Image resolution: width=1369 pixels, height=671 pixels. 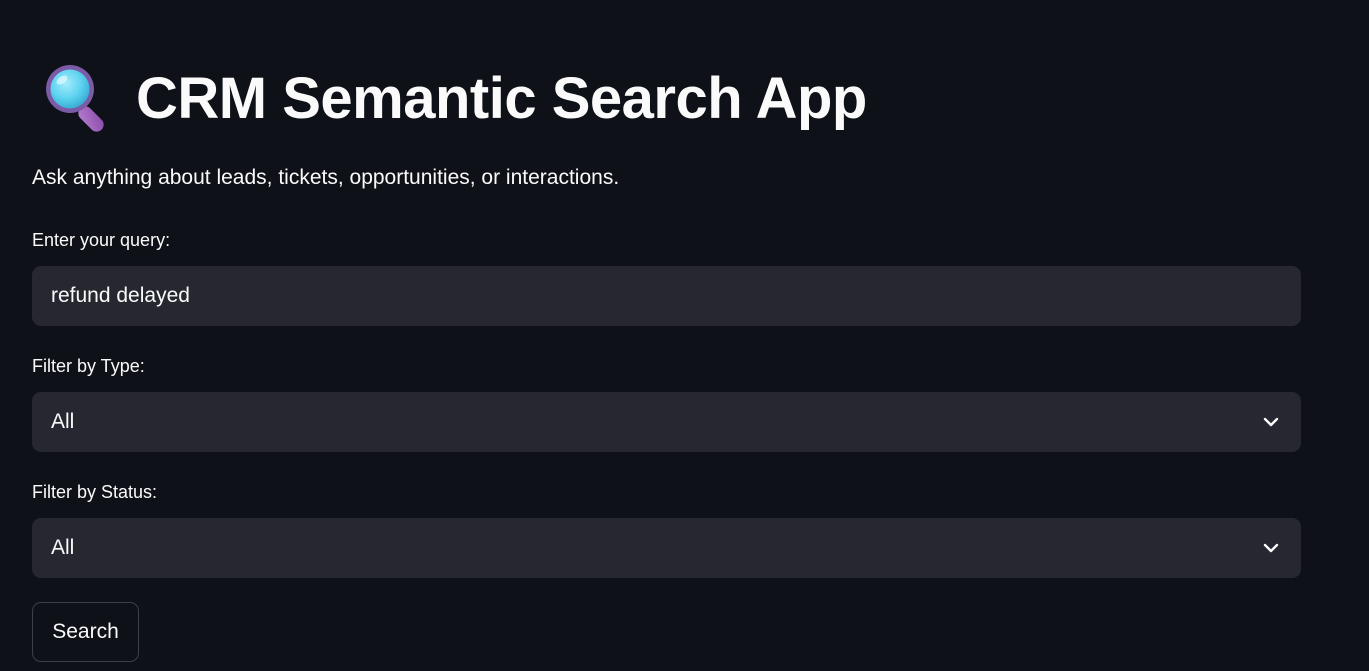 I want to click on status-filter-label: Filter by Status:, so click(x=95, y=492).